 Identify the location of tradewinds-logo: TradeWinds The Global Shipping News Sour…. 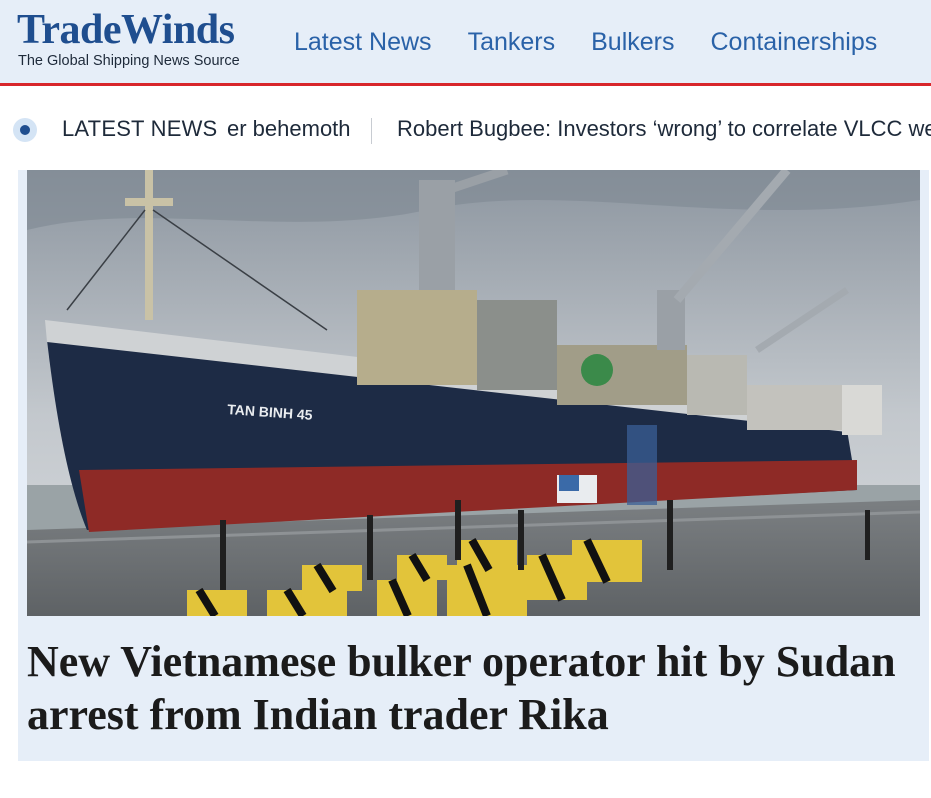
(128, 38).